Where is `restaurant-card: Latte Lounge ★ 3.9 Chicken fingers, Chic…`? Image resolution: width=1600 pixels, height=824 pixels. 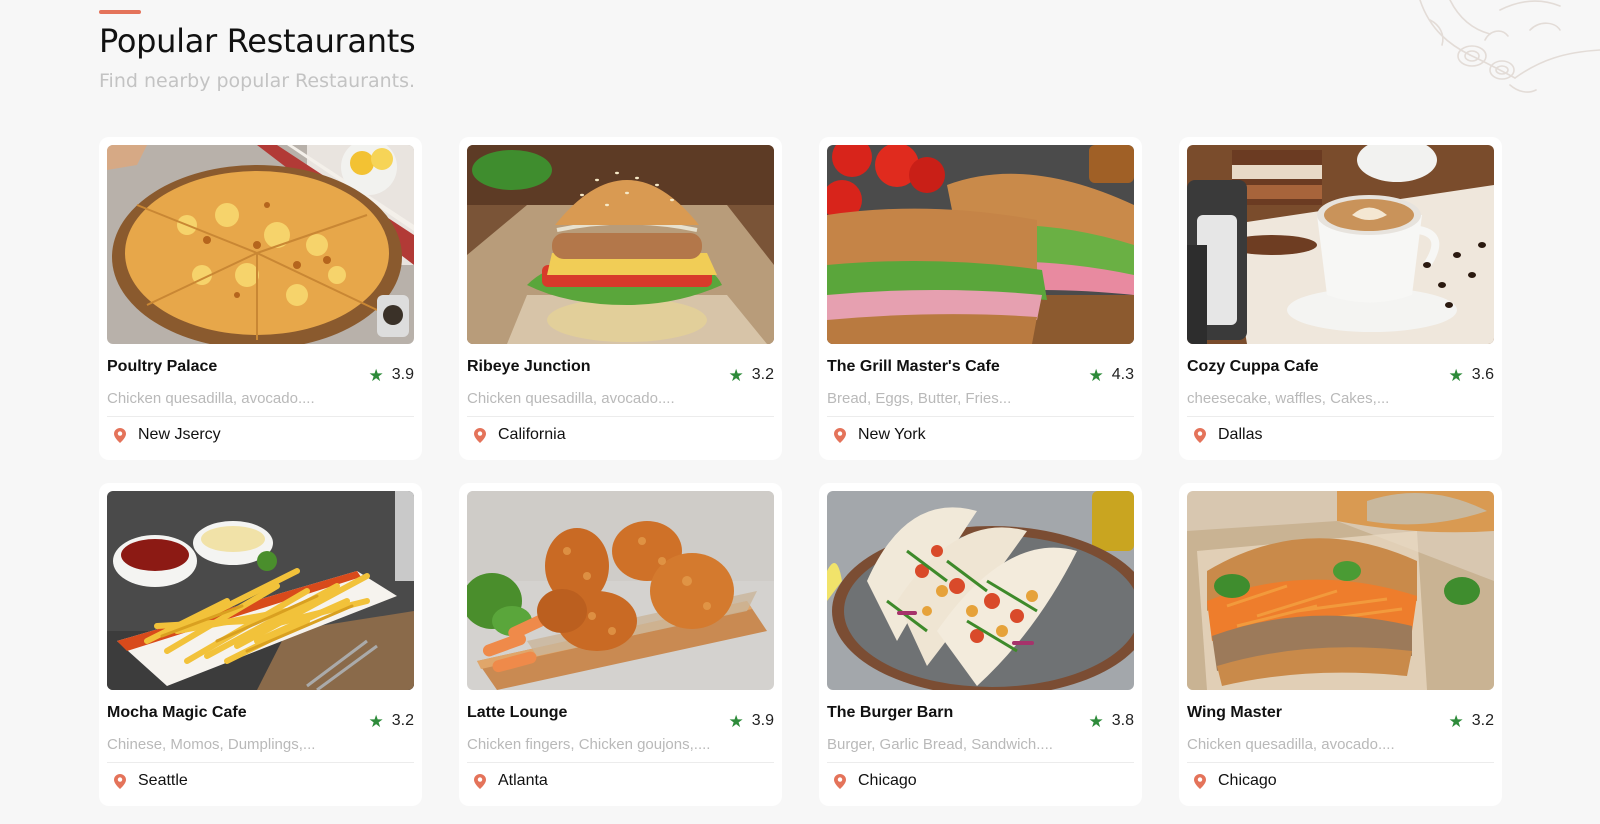
restaurant-card: Latte Lounge ★ 3.9 Chicken fingers, Chic… is located at coordinates (620, 644).